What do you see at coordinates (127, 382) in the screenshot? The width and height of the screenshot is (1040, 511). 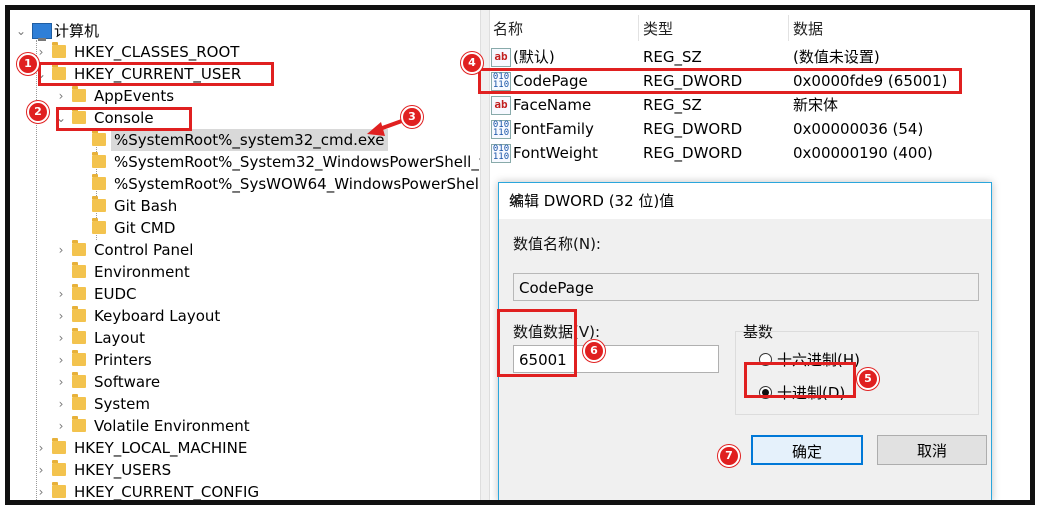 I see `tree-node-label: Software` at bounding box center [127, 382].